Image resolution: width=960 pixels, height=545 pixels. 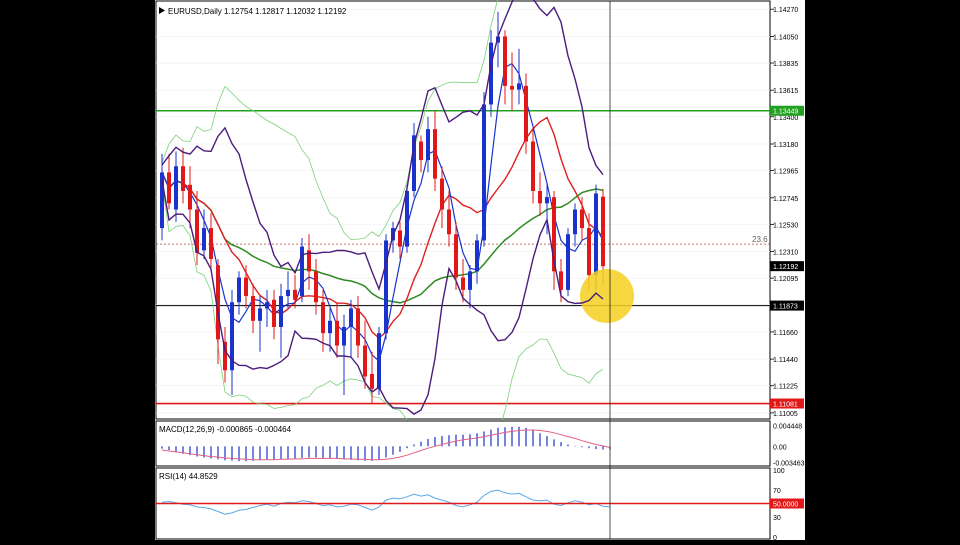 I want to click on price-tick-label: 1.13400, so click(x=785, y=118).